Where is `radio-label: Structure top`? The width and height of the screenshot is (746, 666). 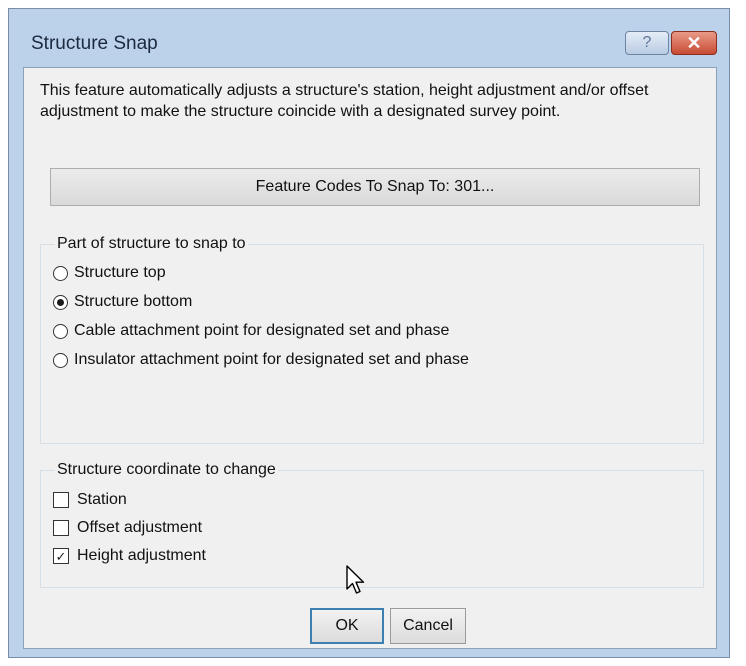 radio-label: Structure top is located at coordinates (120, 272).